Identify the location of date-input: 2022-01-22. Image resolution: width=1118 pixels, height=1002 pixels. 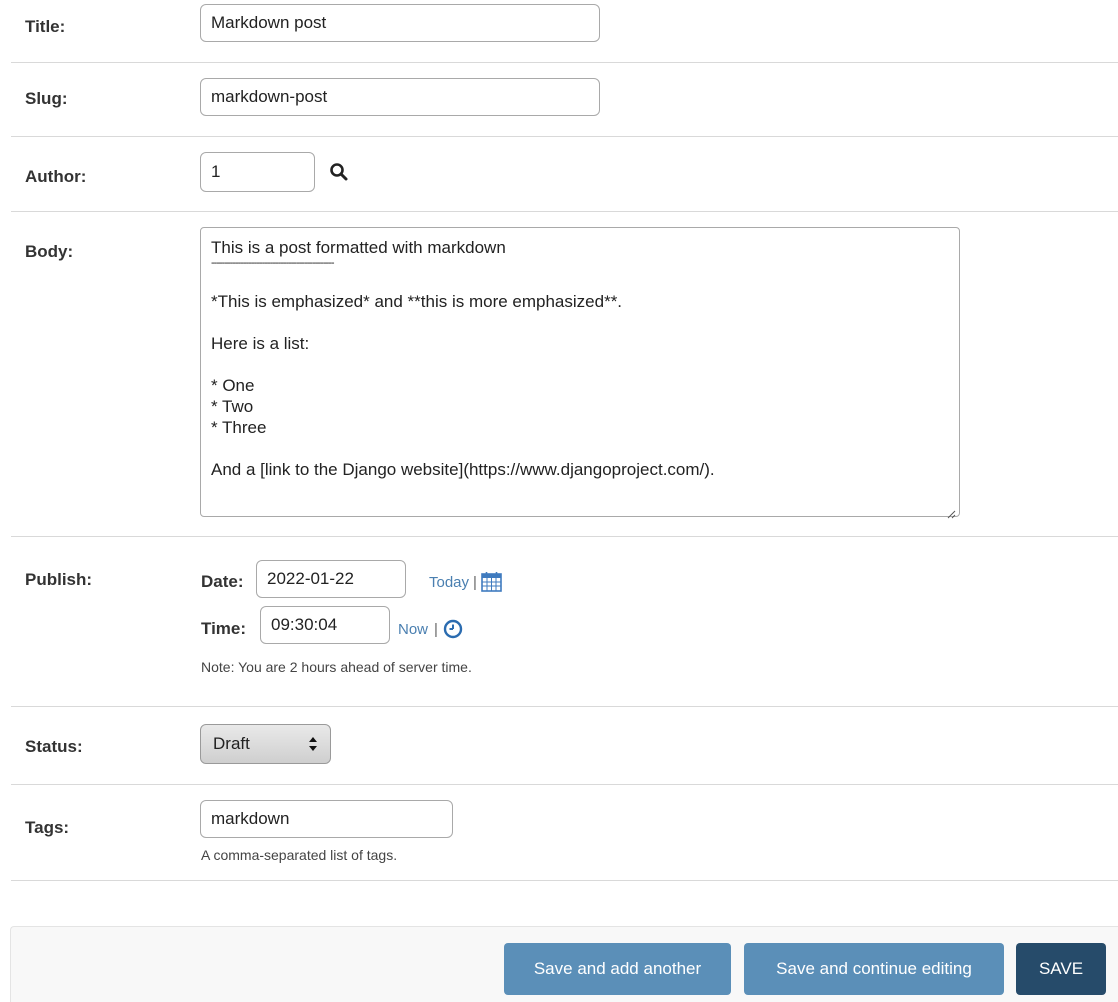
(331, 579).